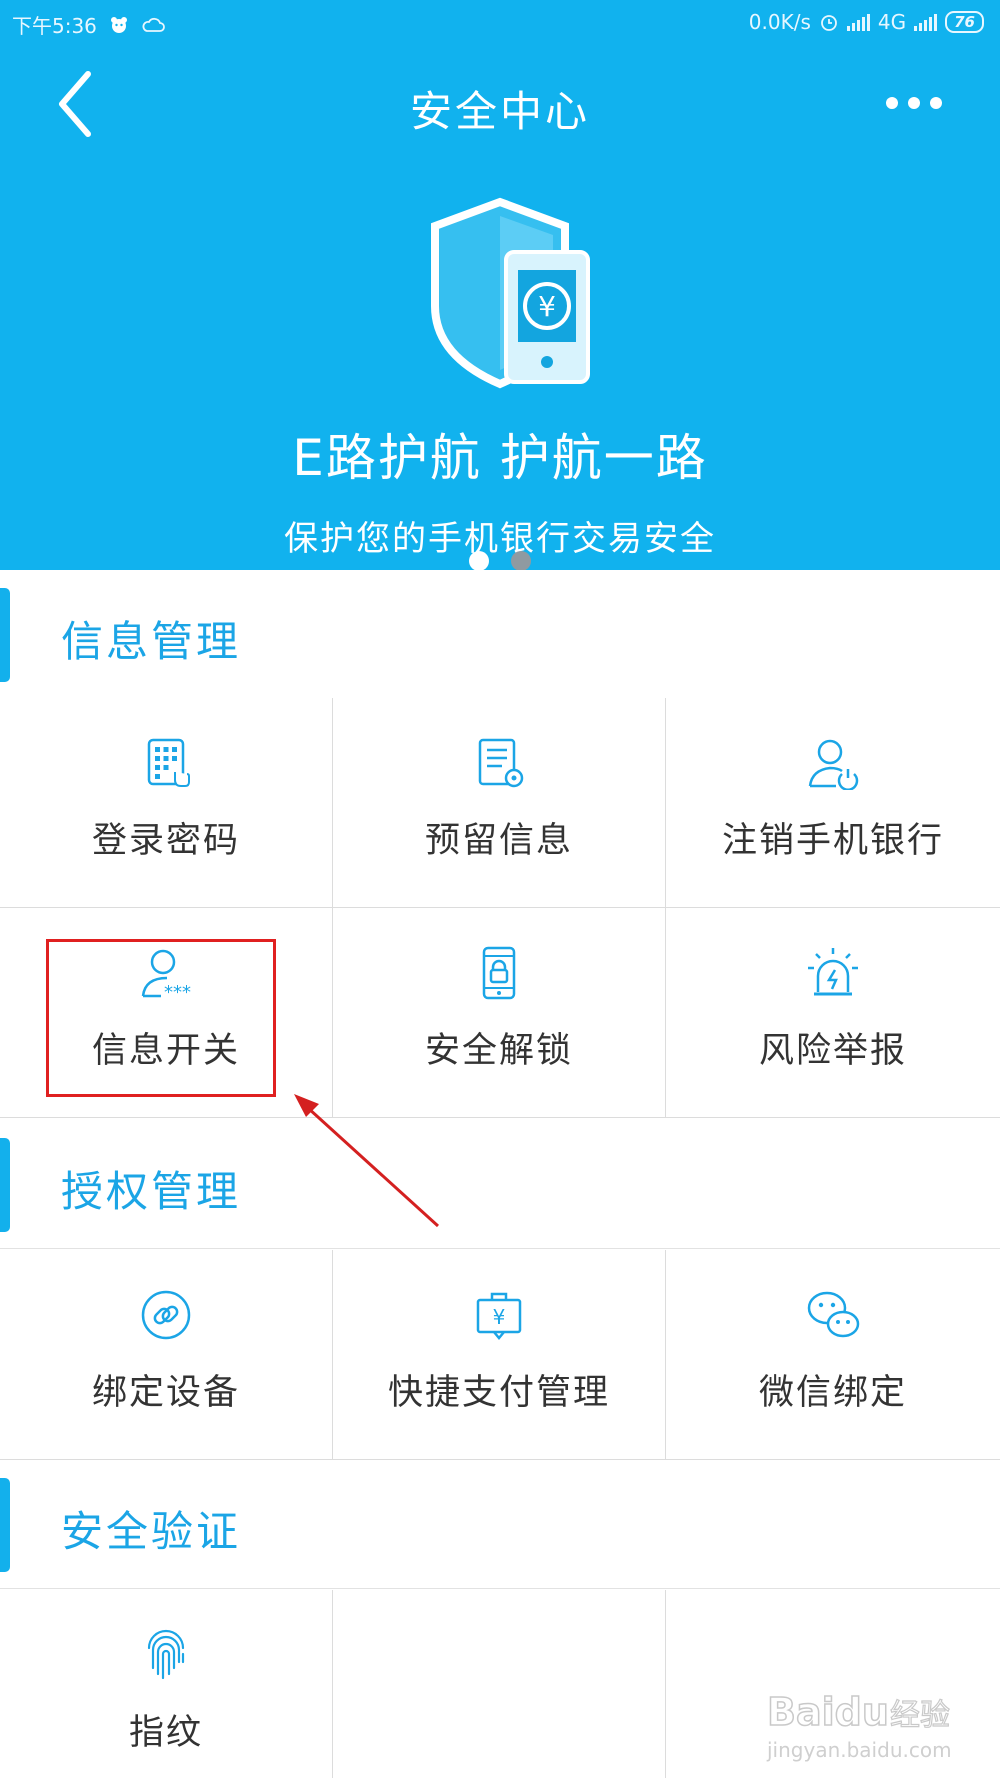  Describe the element at coordinates (151, 641) in the screenshot. I see `section-title: 信息管理` at that location.